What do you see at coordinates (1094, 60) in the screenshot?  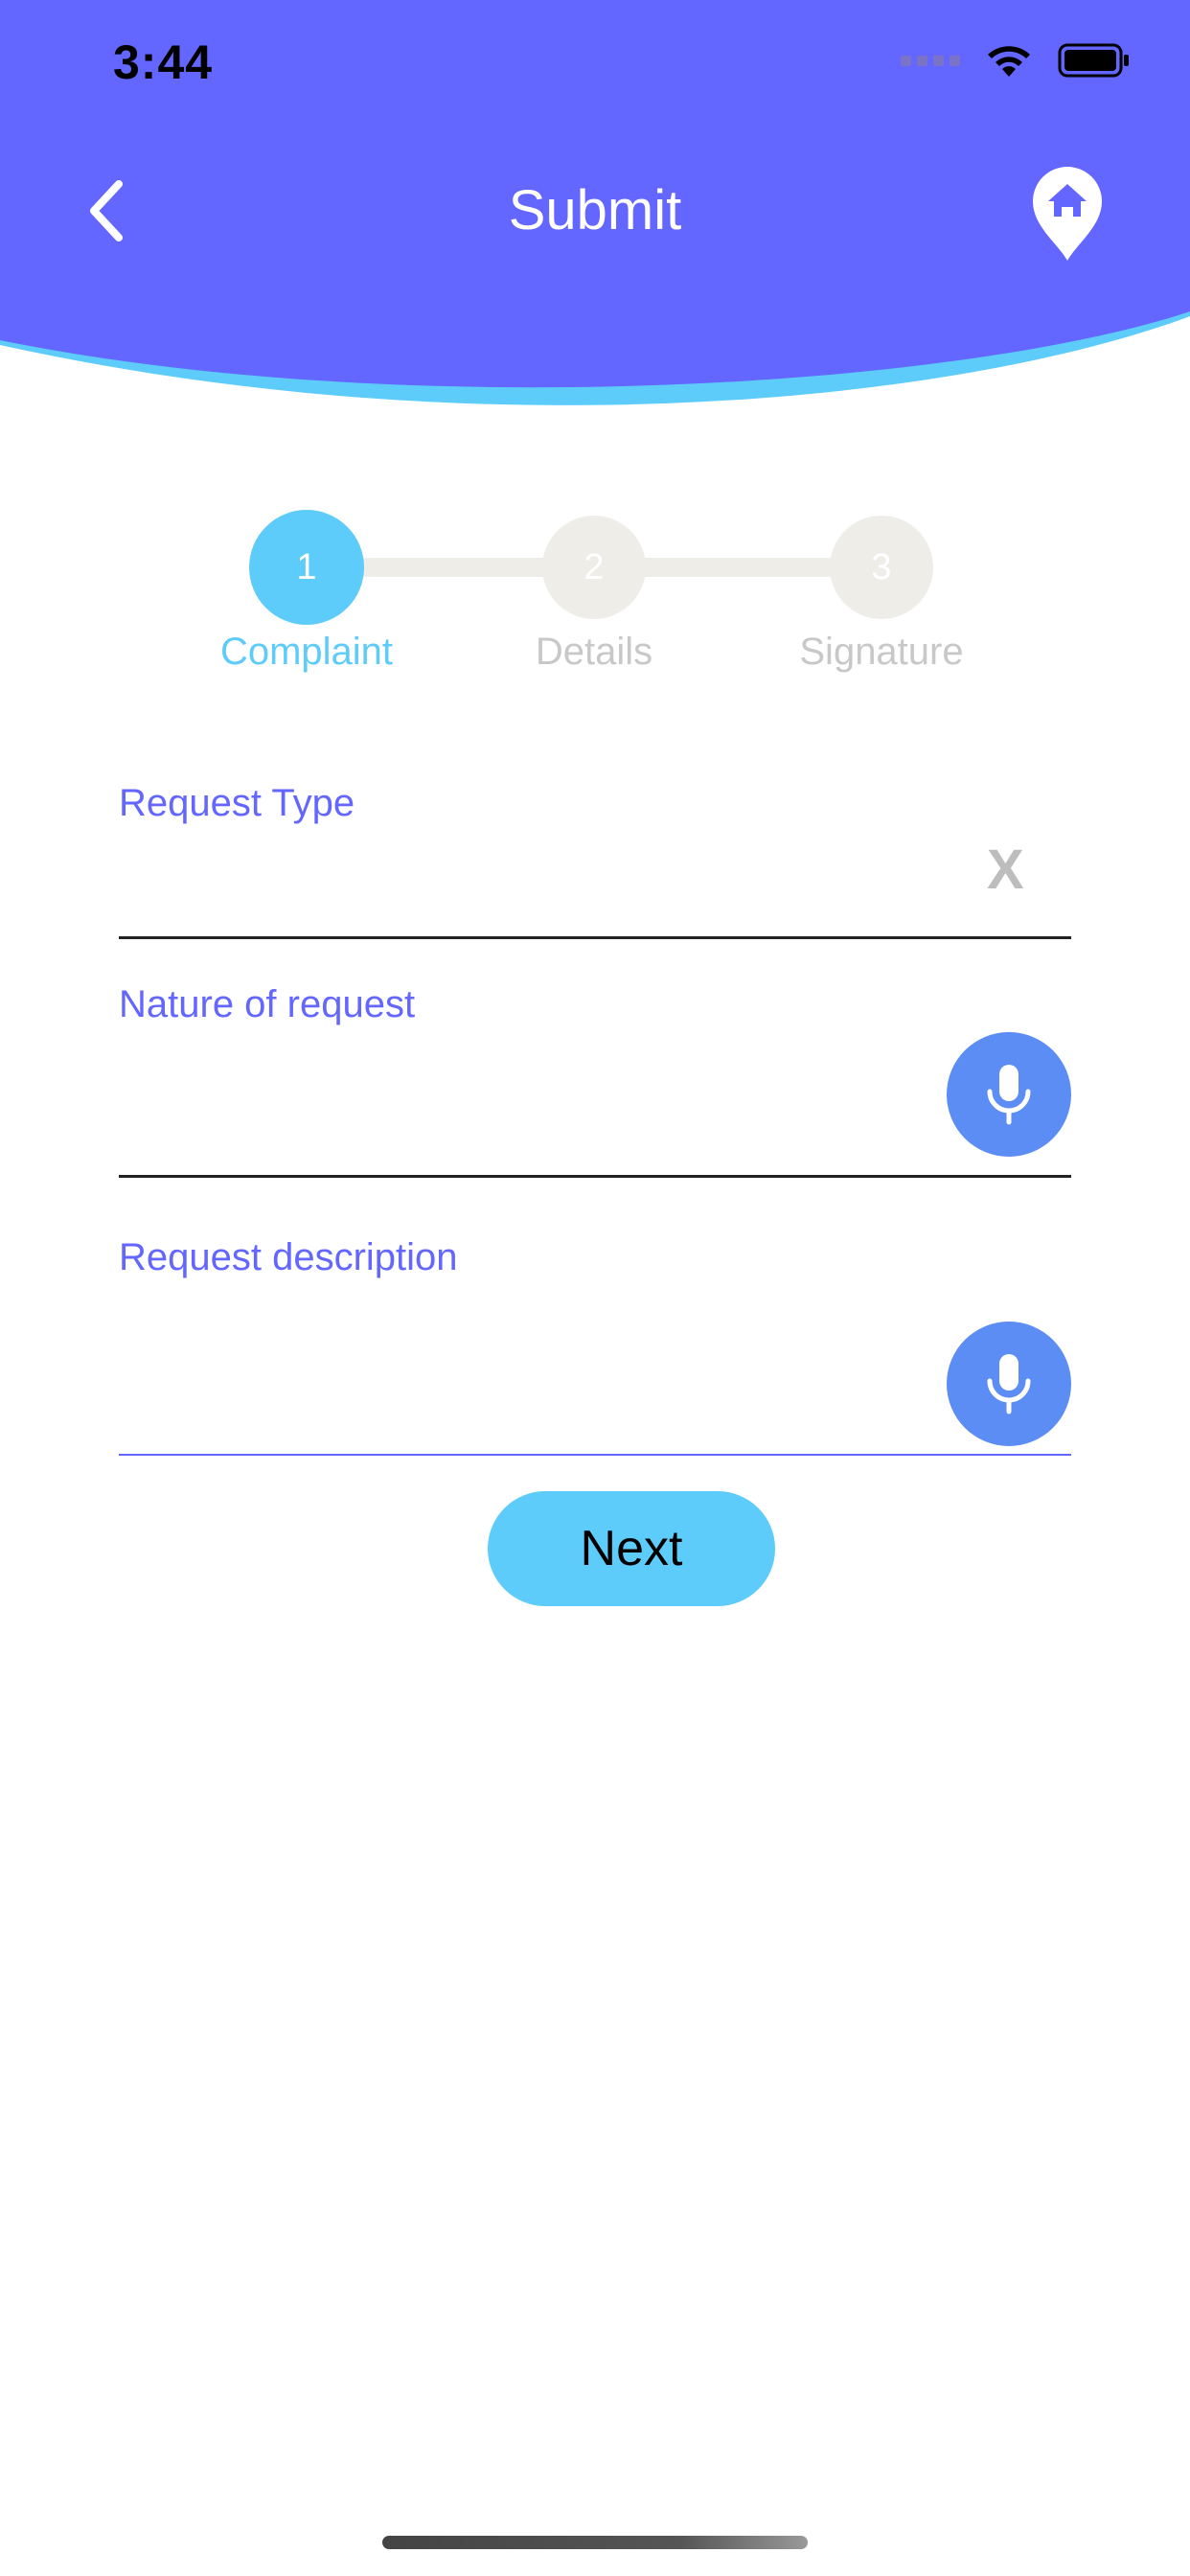 I see `battery-icon` at bounding box center [1094, 60].